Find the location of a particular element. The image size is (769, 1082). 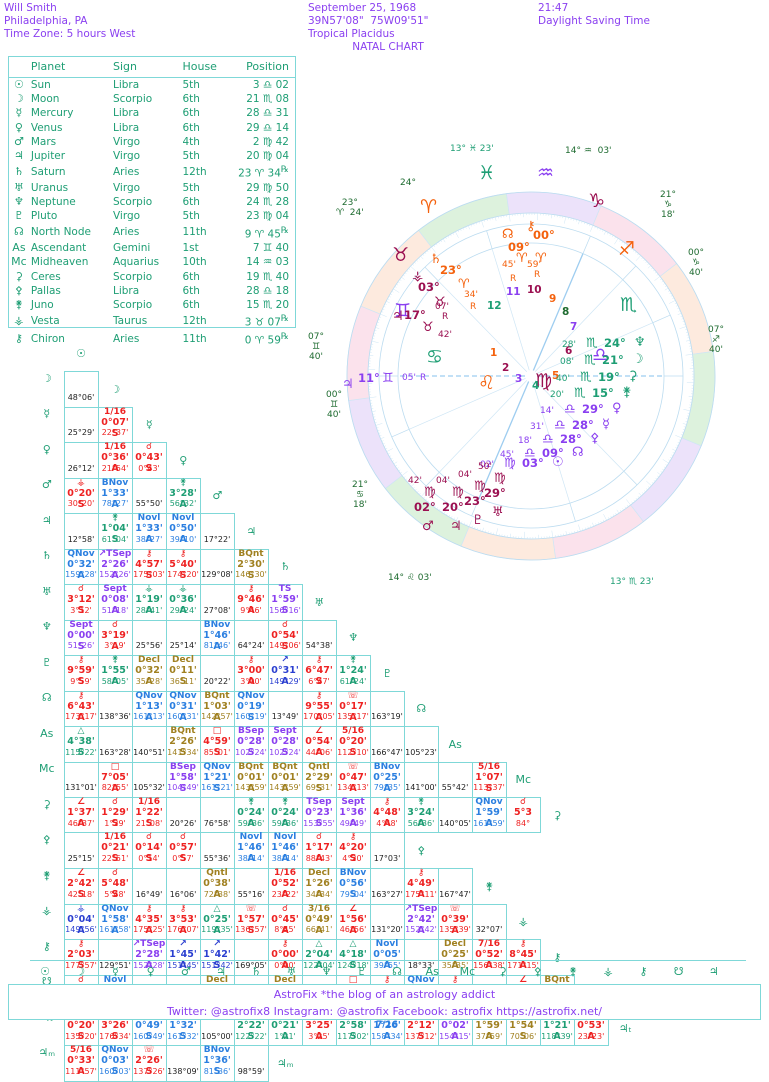

aspect-cell: ☏1°57' S136°57' is located at coordinates (251, 922).